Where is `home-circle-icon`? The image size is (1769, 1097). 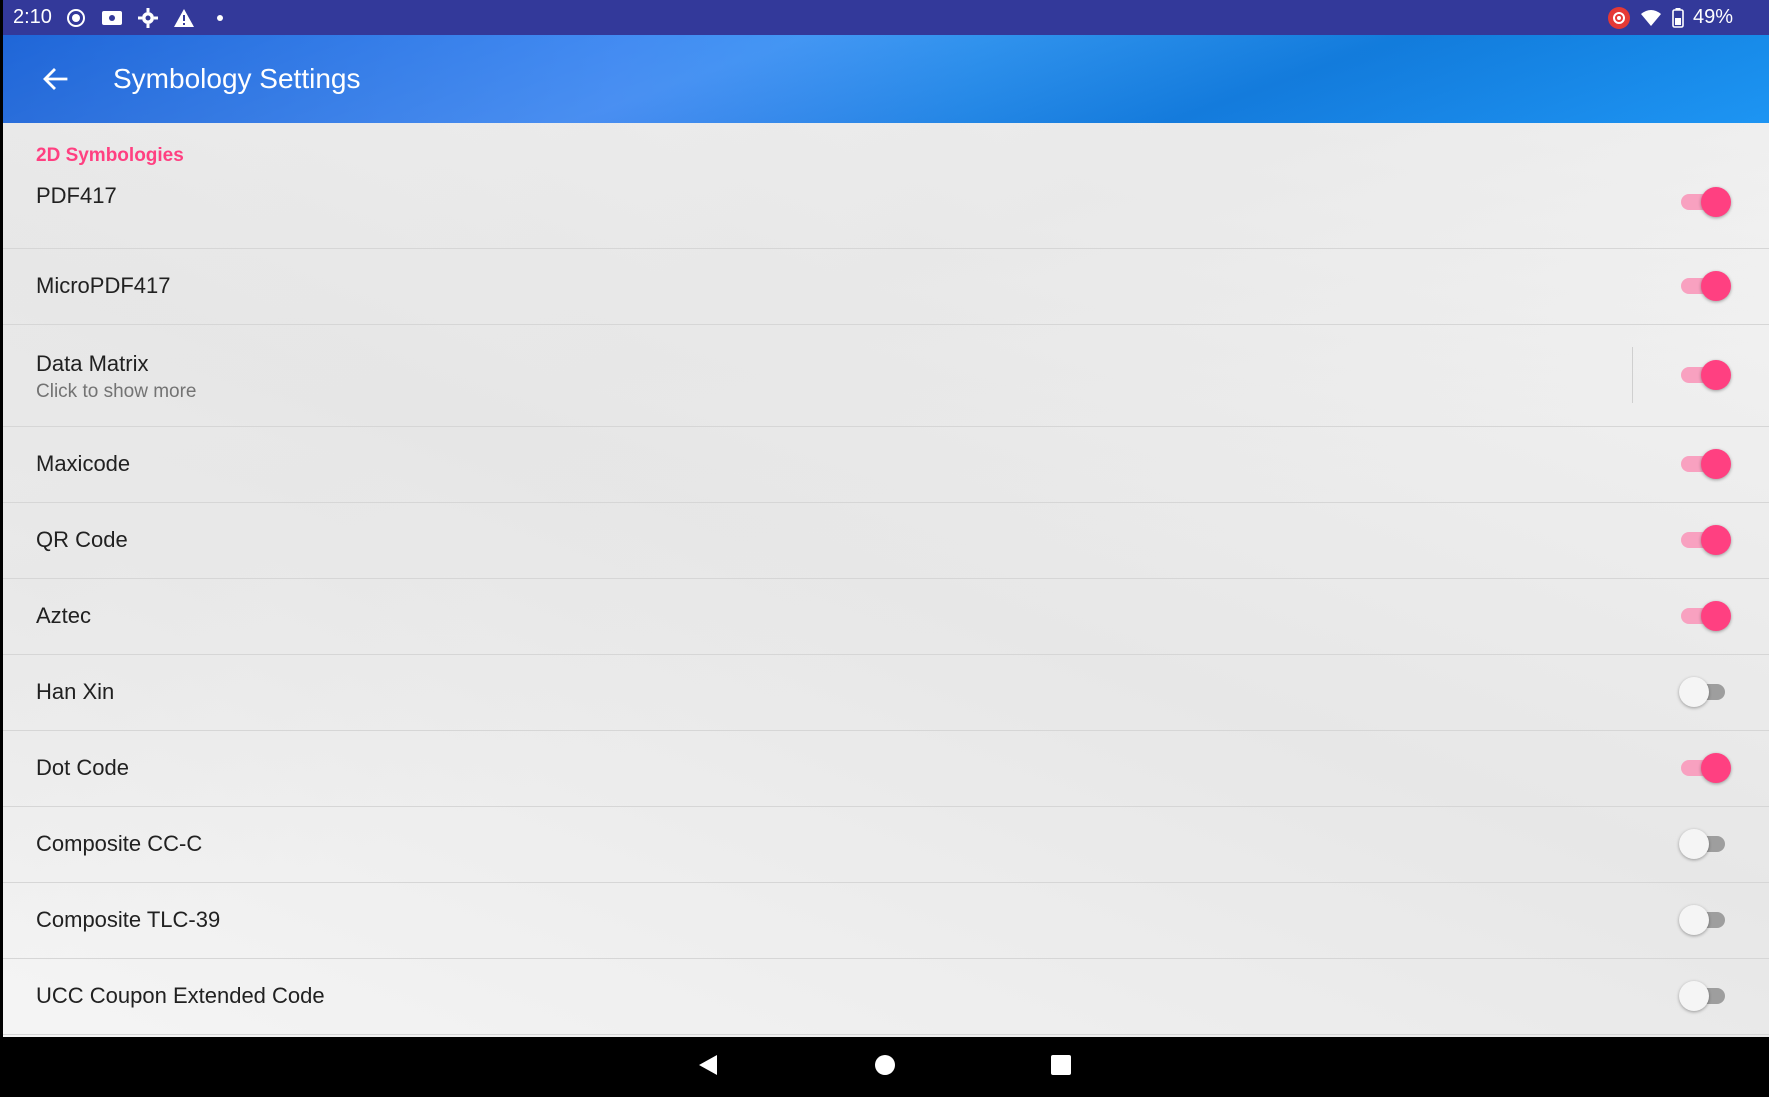 home-circle-icon is located at coordinates (885, 1067).